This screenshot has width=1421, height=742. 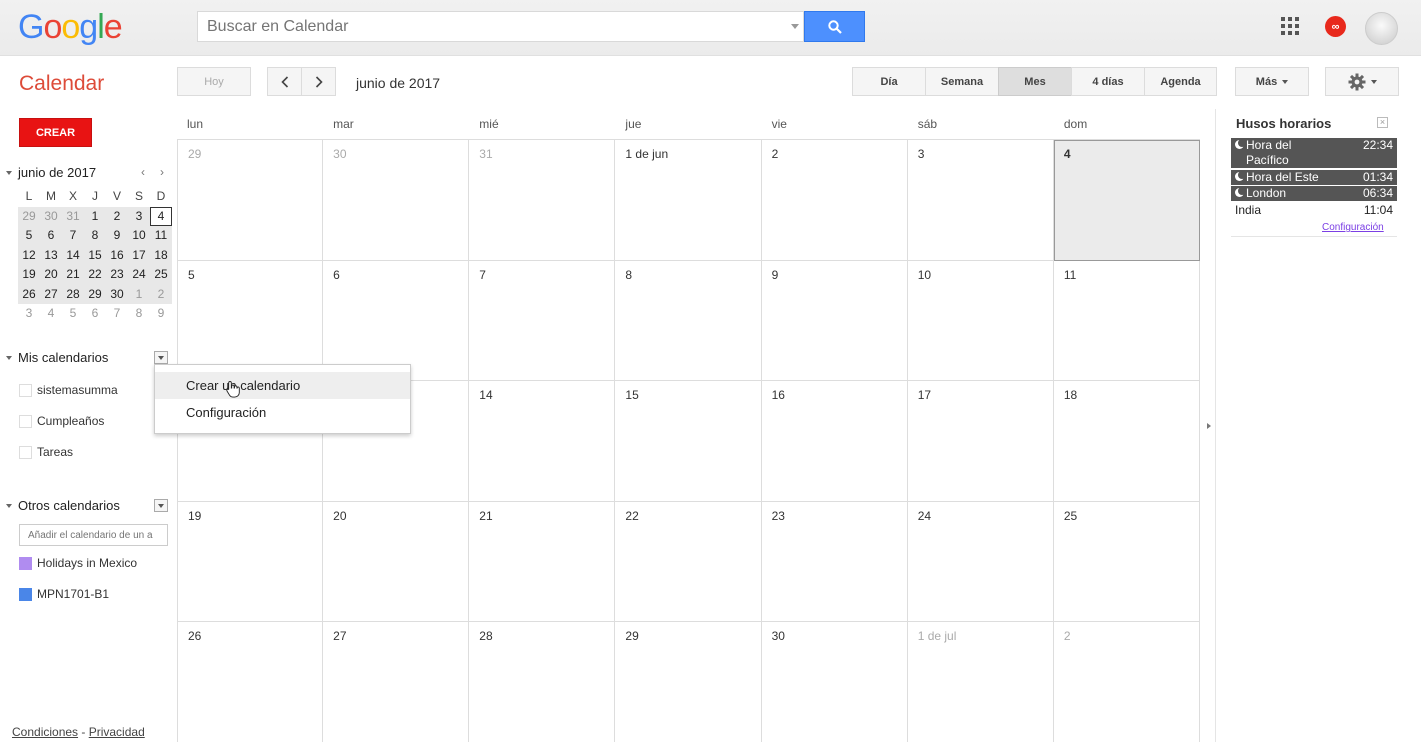 What do you see at coordinates (51, 172) in the screenshot?
I see `mini-calendar-header: junio de 2017` at bounding box center [51, 172].